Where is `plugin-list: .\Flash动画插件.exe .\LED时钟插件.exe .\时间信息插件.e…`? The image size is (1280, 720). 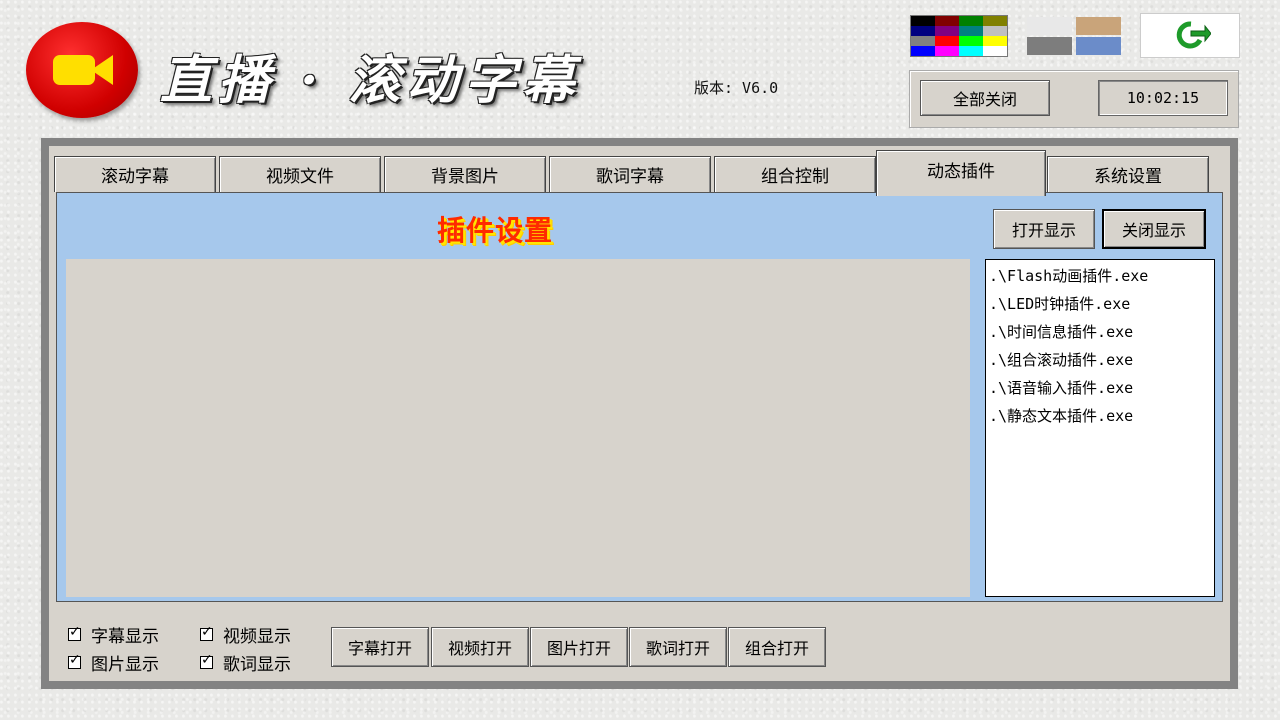 plugin-list: .\Flash动画插件.exe .\LED时钟插件.exe .\时间信息插件.e… is located at coordinates (1100, 428).